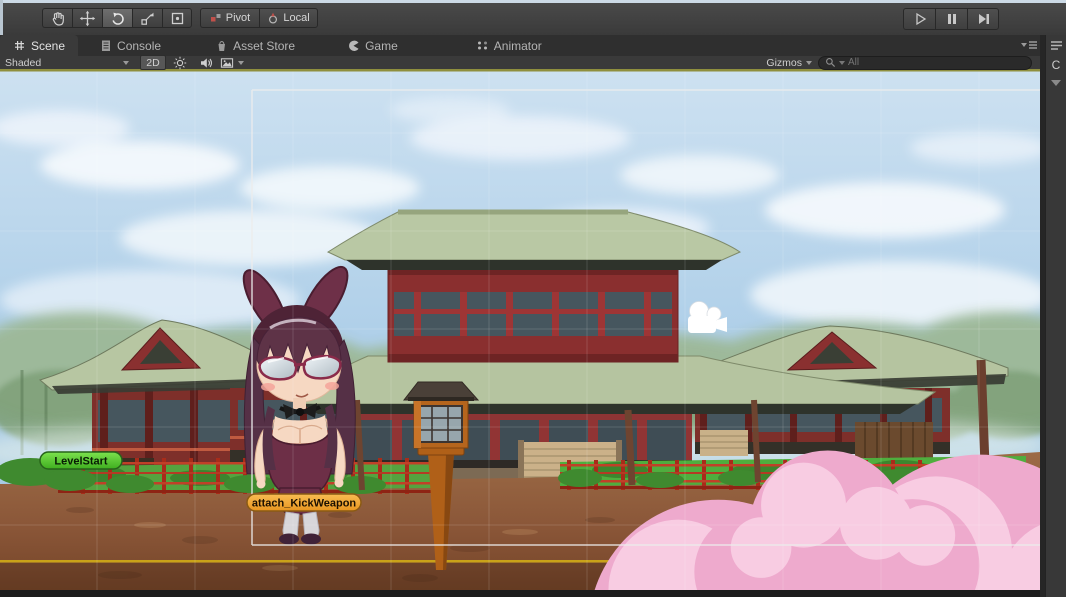 The width and height of the screenshot is (1066, 597). Describe the element at coordinates (533, 18) in the screenshot. I see `main-toolbar: Pivot Local` at that location.